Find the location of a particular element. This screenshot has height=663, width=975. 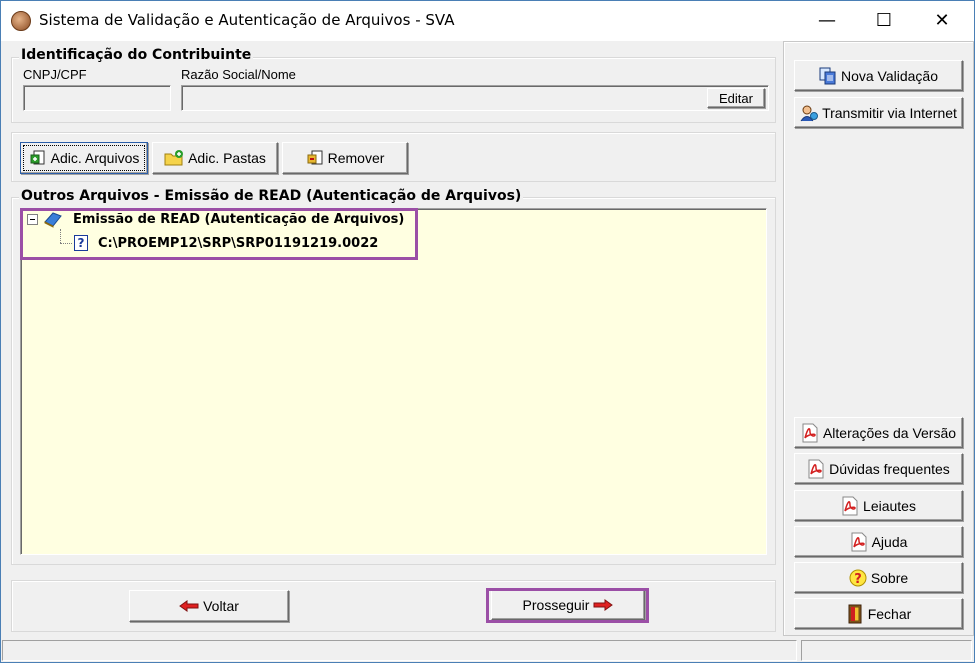

exit-button: Fechar is located at coordinates (878, 613).